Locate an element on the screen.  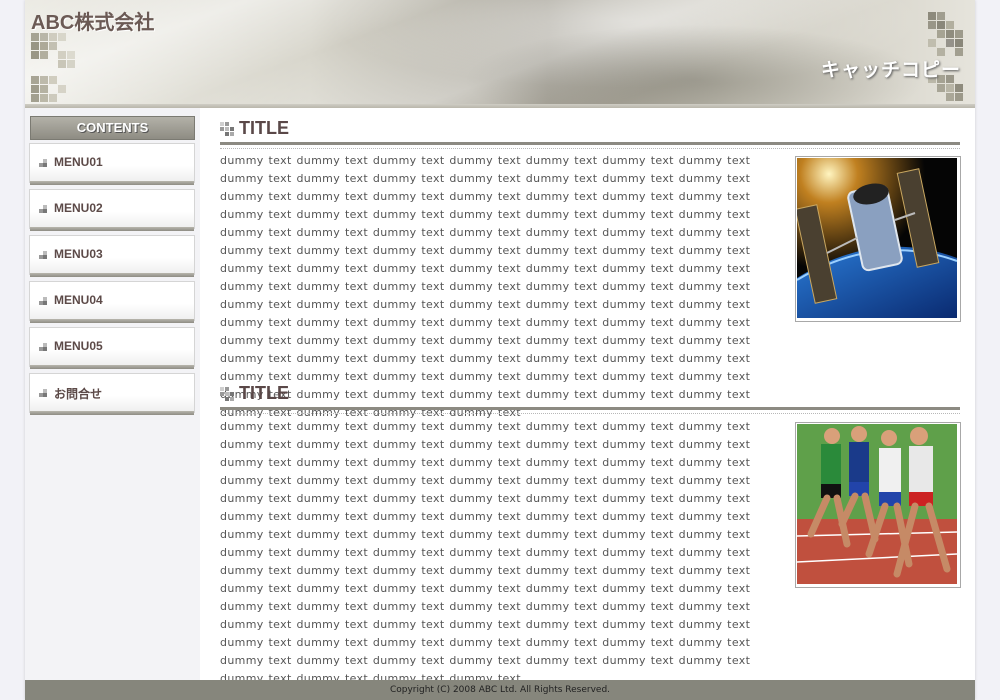
sidebar-item-label: MENU03 is located at coordinates (78, 254).